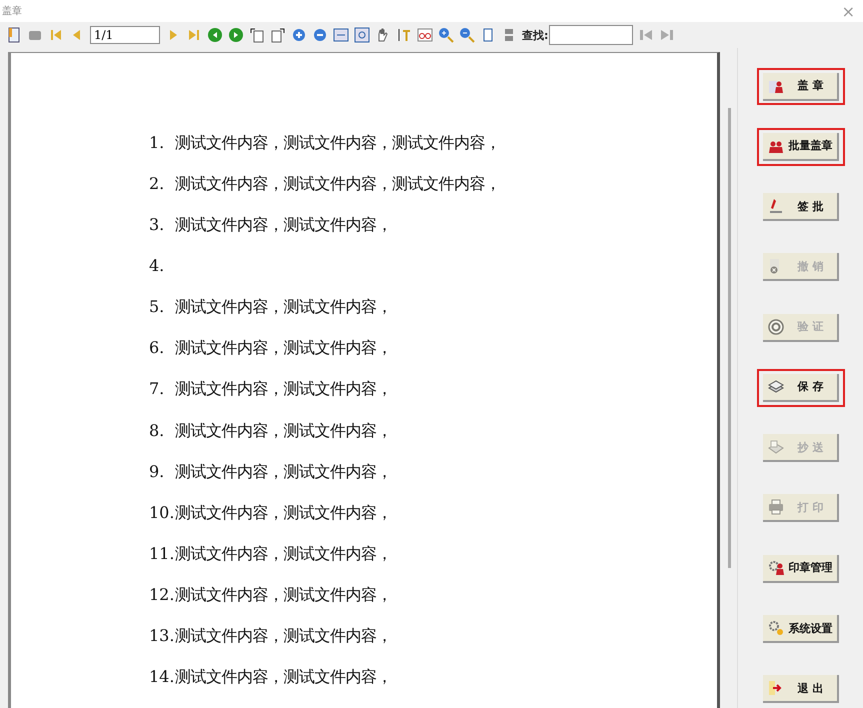 This screenshot has height=708, width=863. Describe the element at coordinates (125, 35) in the screenshot. I see `page-number-field: 1/1` at that location.